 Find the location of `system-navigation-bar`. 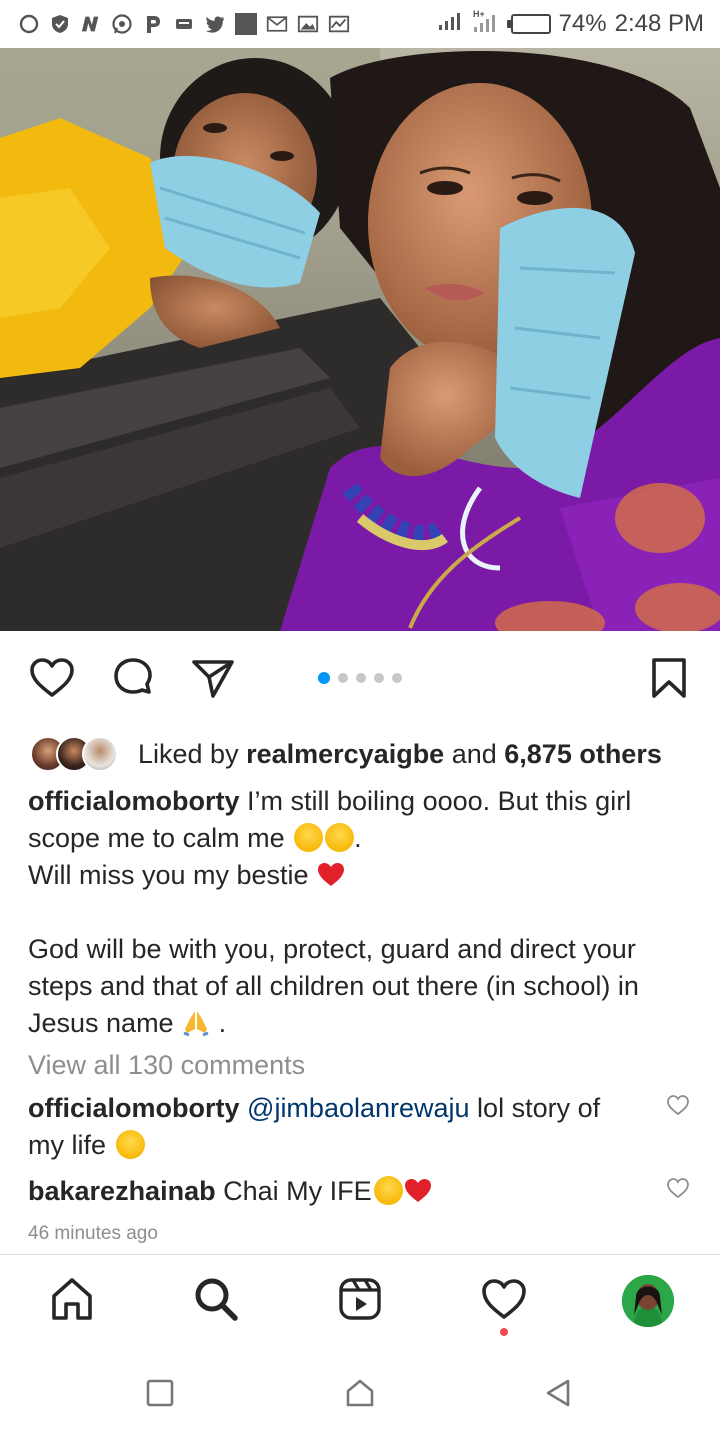

system-navigation-bar is located at coordinates (360, 1395).